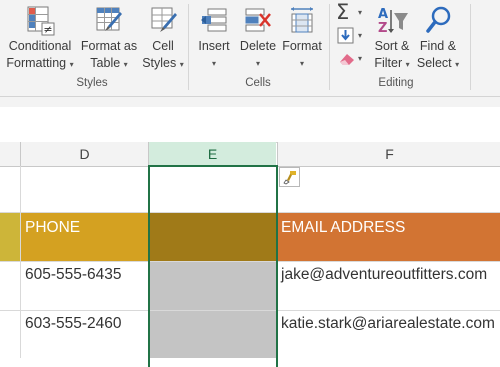 The width and height of the screenshot is (500, 367). What do you see at coordinates (392, 46) in the screenshot?
I see `sort-filter-label-1: Sort &` at bounding box center [392, 46].